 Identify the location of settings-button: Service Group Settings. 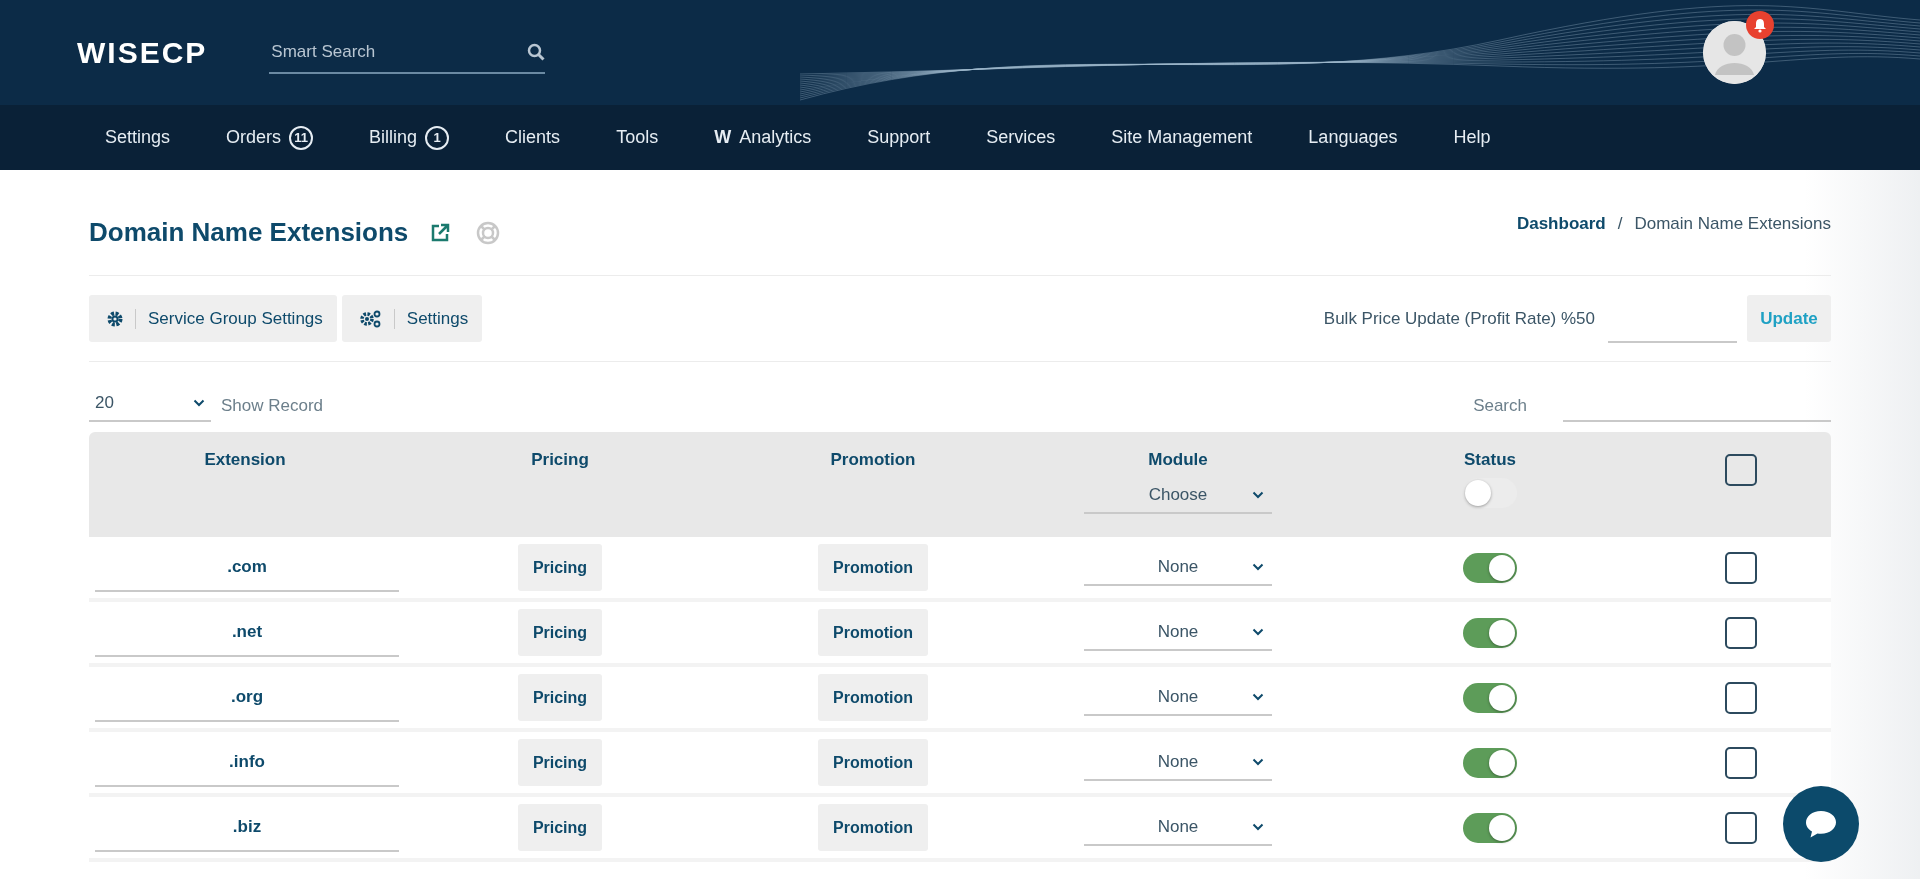
(213, 318).